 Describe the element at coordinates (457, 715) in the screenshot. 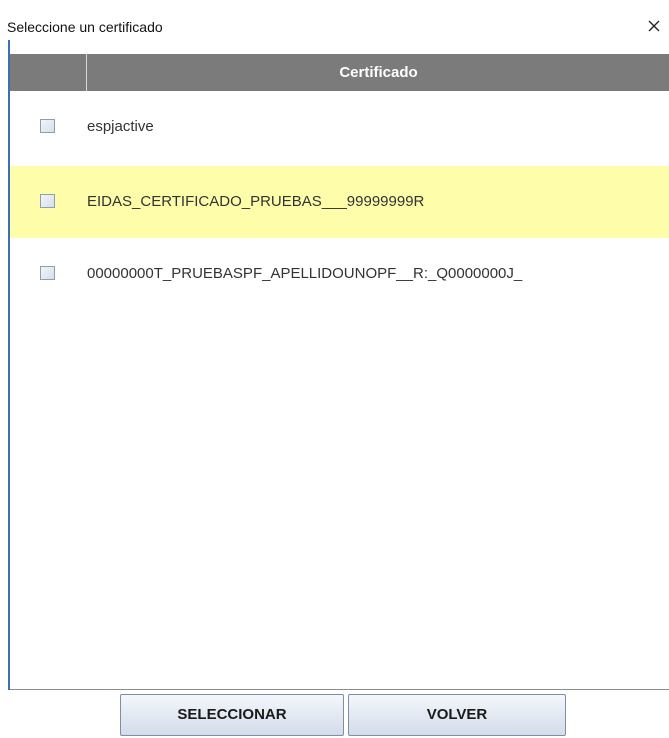

I see `back-button: VOLVER` at that location.